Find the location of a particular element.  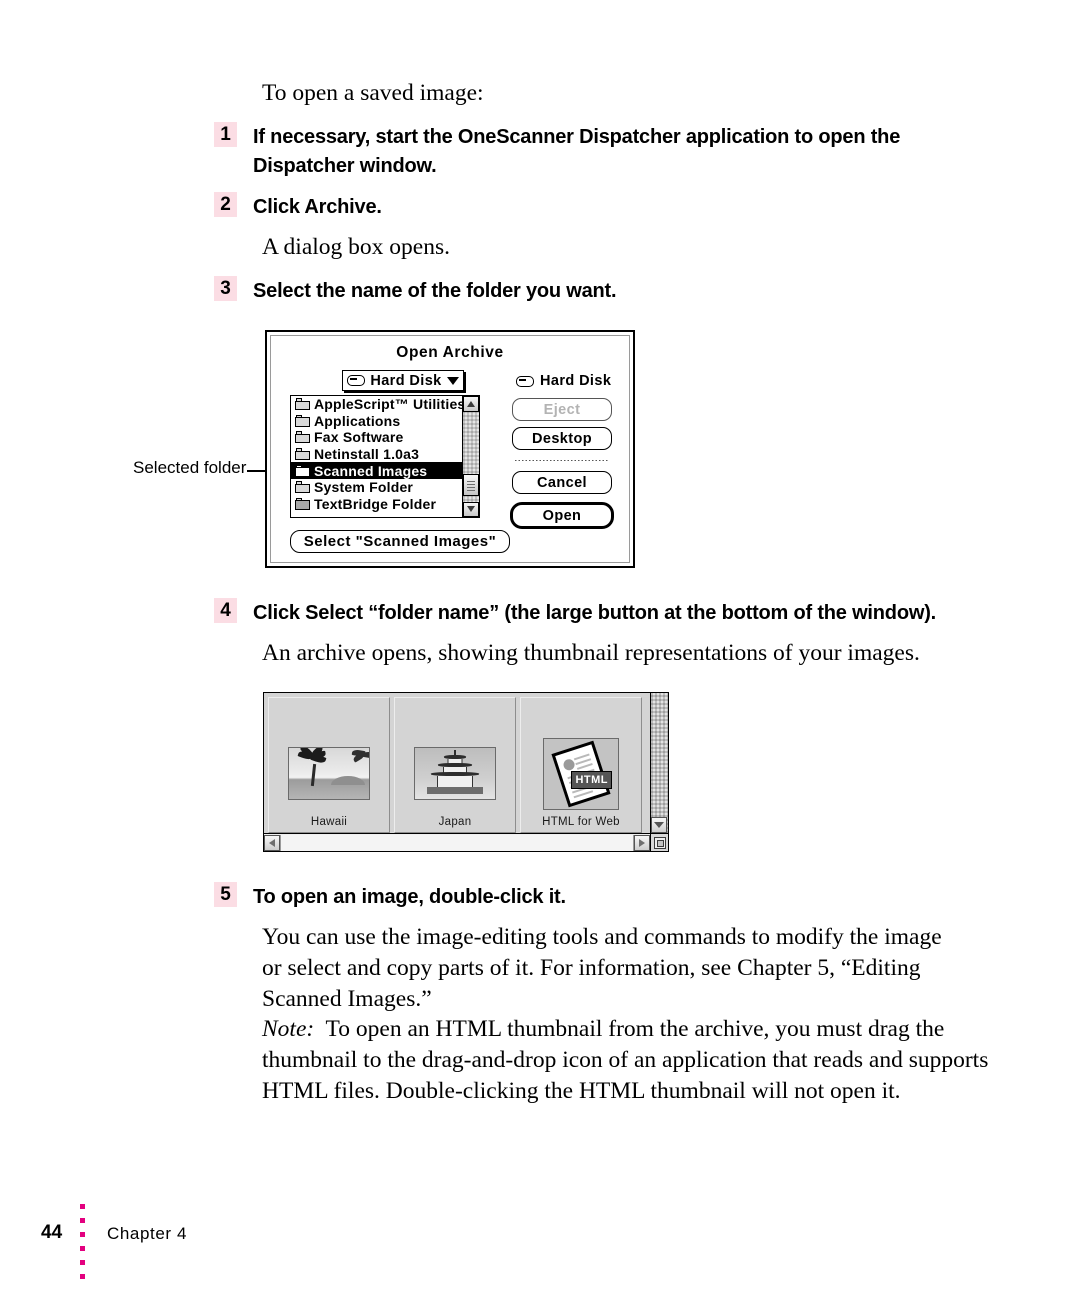

open-button: Open is located at coordinates (562, 515).